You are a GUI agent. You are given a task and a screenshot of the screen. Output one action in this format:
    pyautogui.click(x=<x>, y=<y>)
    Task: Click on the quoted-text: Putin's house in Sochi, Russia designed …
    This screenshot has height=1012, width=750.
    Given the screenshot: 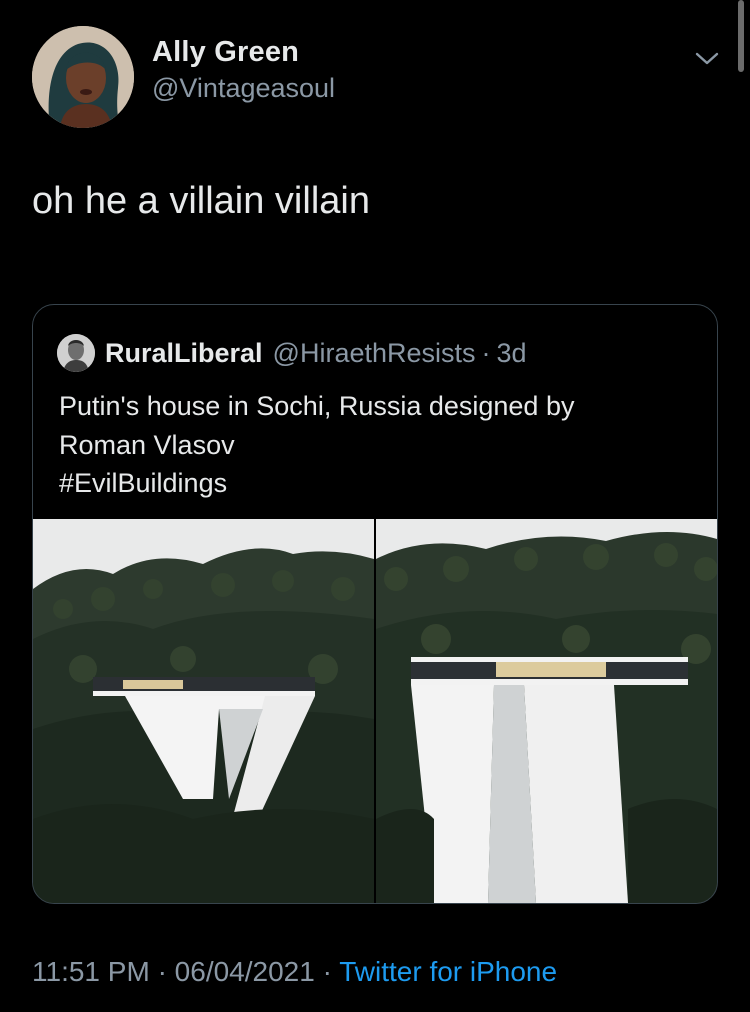 What is the action you would take?
    pyautogui.click(x=379, y=445)
    